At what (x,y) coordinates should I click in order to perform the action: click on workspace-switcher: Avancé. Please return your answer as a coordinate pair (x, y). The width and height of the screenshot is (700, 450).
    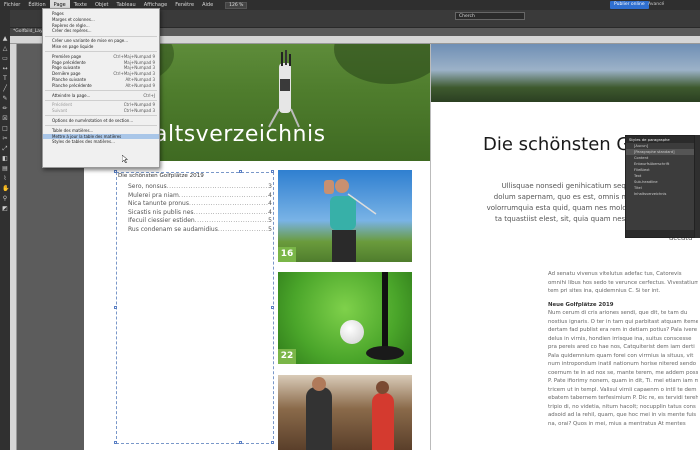
    Looking at the image, I should click on (656, 5).